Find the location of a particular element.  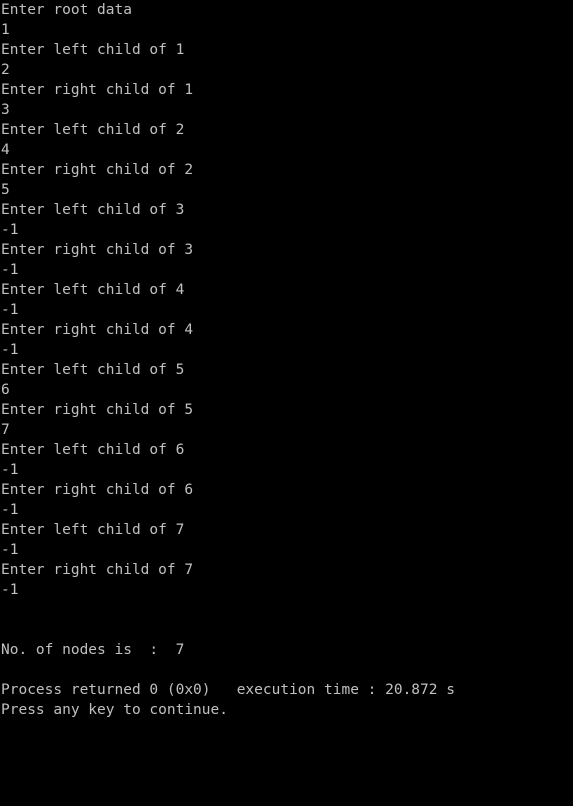

console-line: Enter left child of 1 is located at coordinates (93, 50).